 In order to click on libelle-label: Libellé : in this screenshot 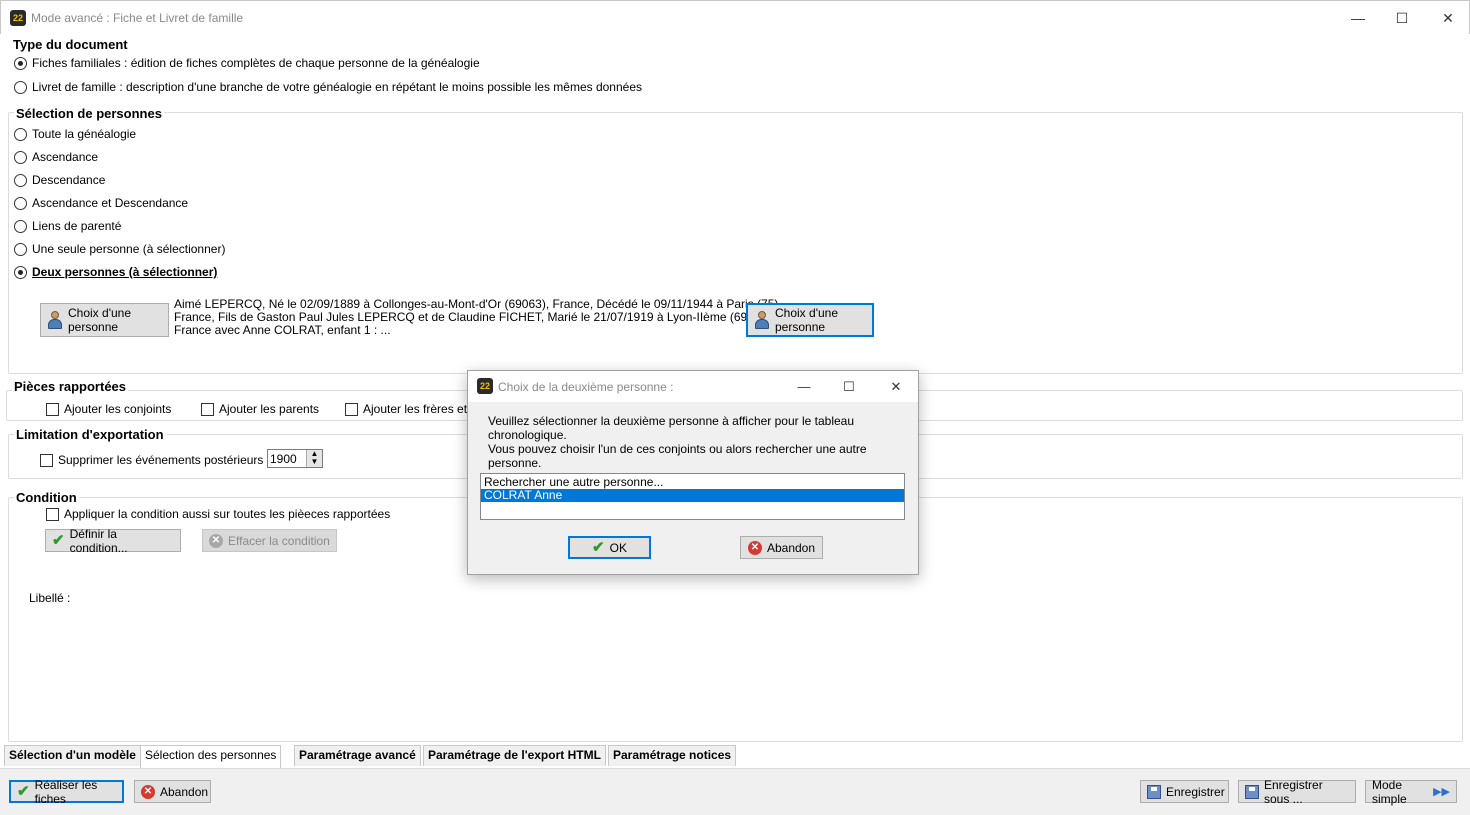, I will do `click(50, 598)`.